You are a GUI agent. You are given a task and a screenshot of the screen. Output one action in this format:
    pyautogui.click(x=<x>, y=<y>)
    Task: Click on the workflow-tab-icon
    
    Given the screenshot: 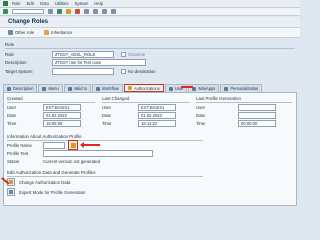 What is the action you would take?
    pyautogui.click(x=98, y=88)
    